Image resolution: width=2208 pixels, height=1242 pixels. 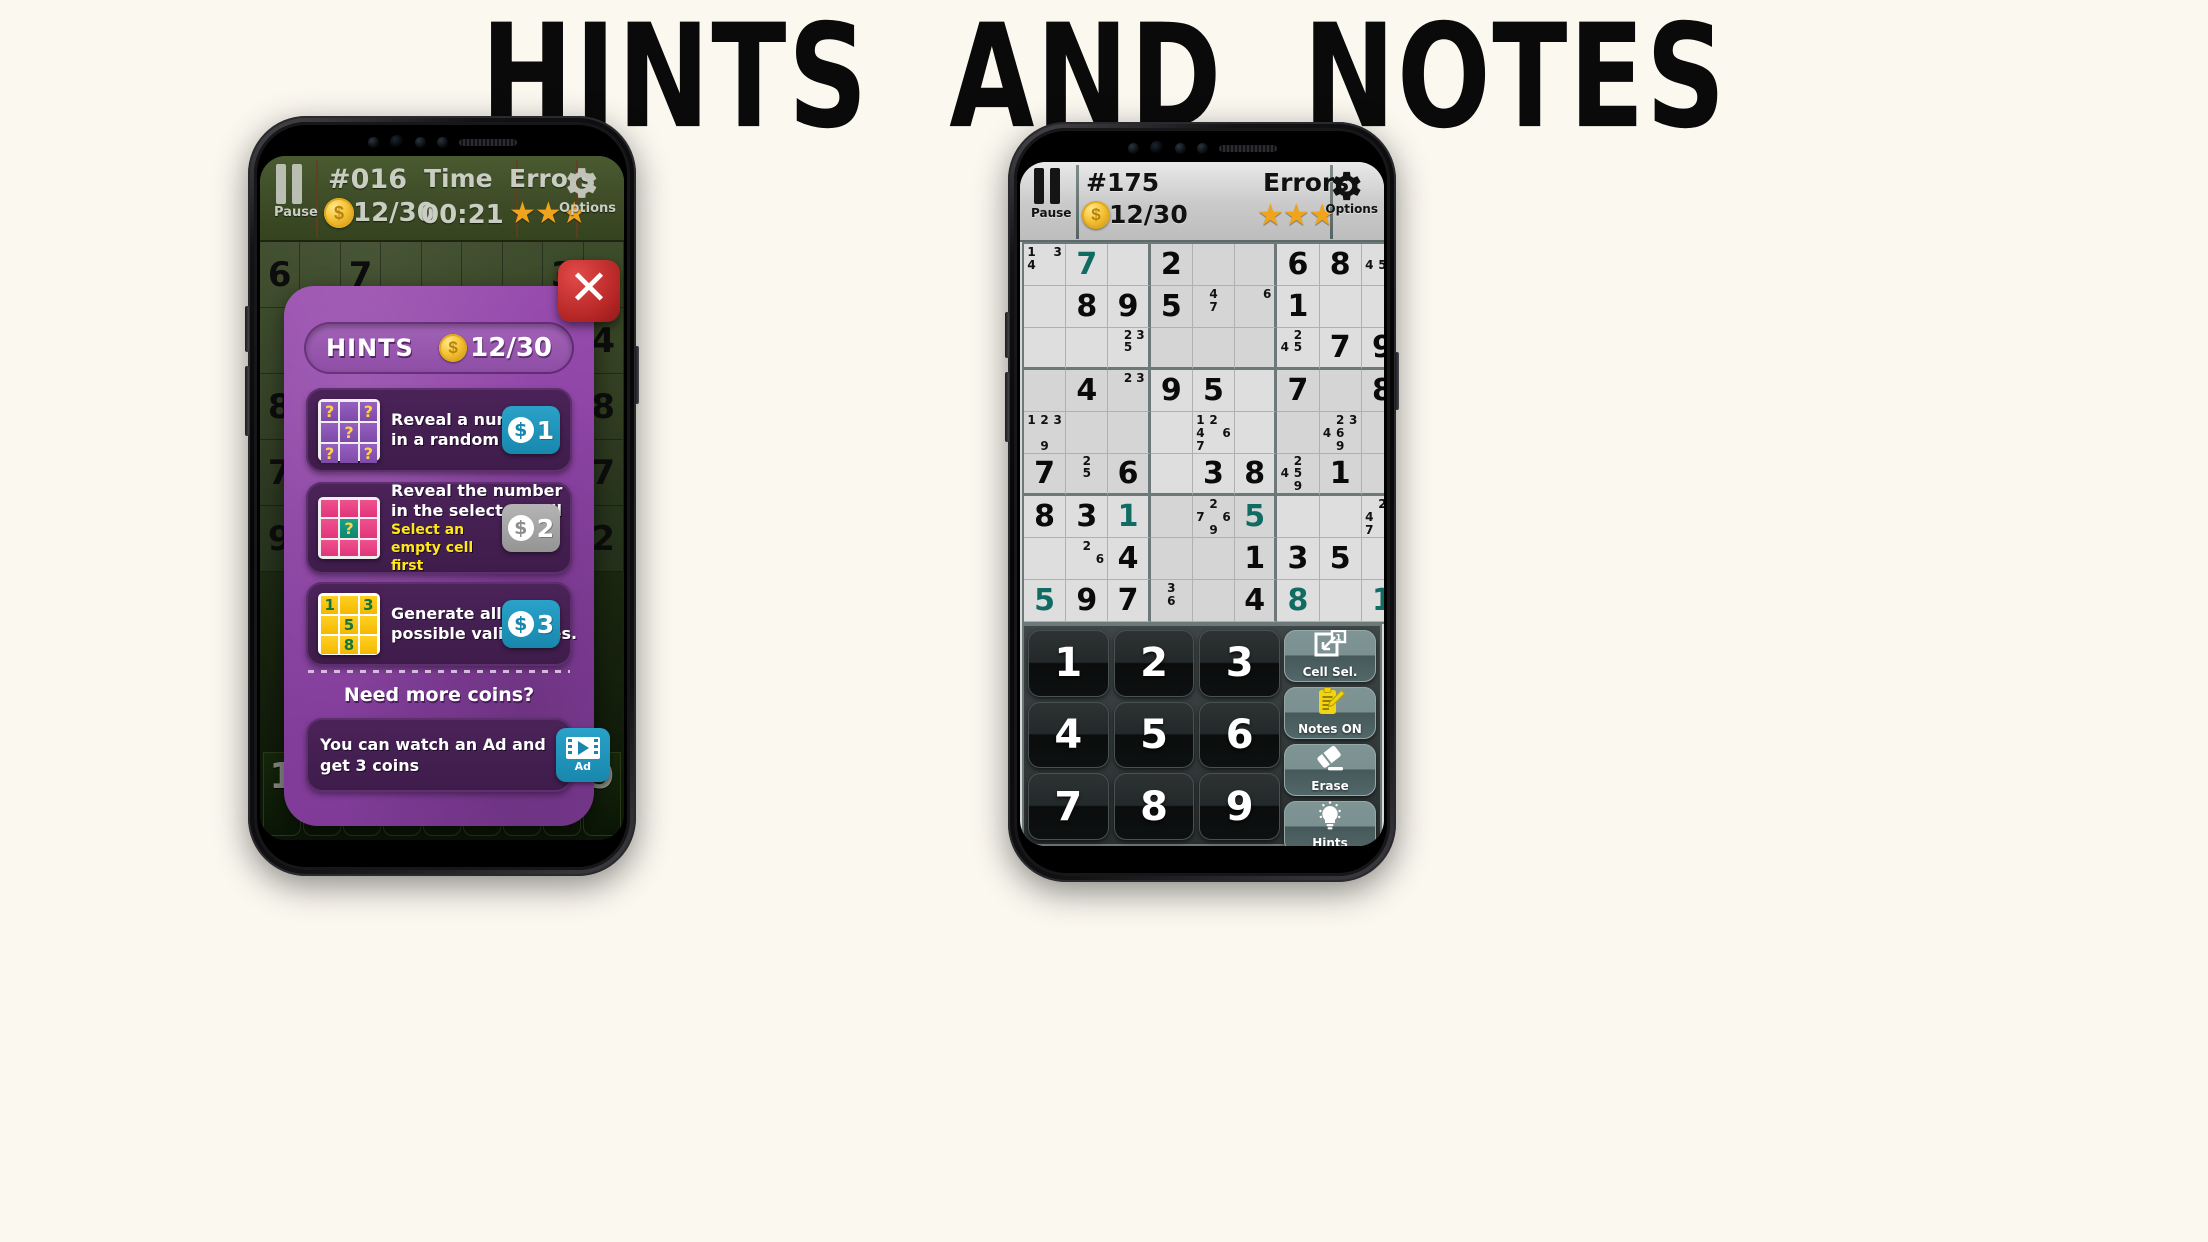 What do you see at coordinates (1298, 391) in the screenshot?
I see `sudoku-cell-r4c7: 7` at bounding box center [1298, 391].